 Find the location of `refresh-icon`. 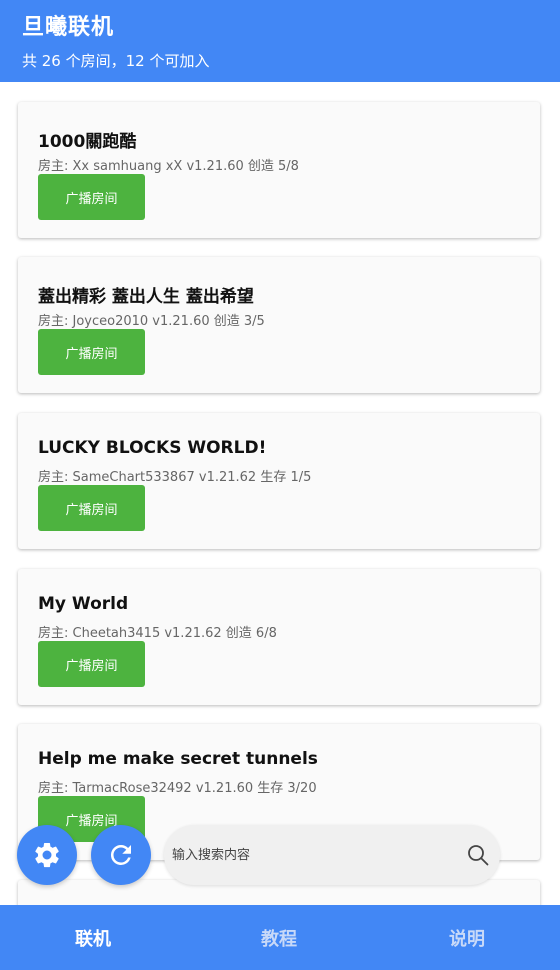

refresh-icon is located at coordinates (120, 855).